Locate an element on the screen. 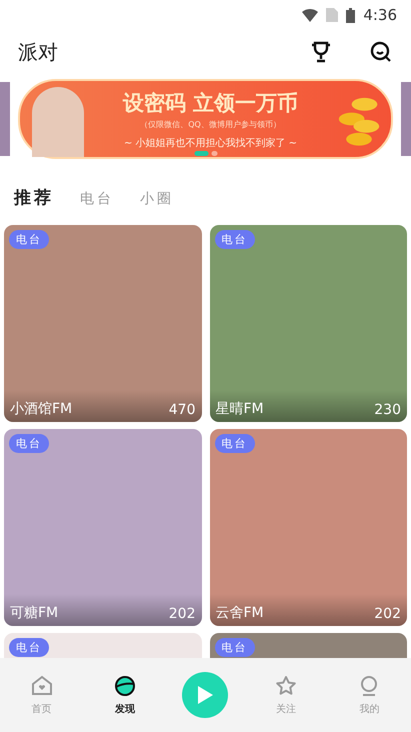 Image resolution: width=411 pixels, height=732 pixels. battery-icon is located at coordinates (351, 15).